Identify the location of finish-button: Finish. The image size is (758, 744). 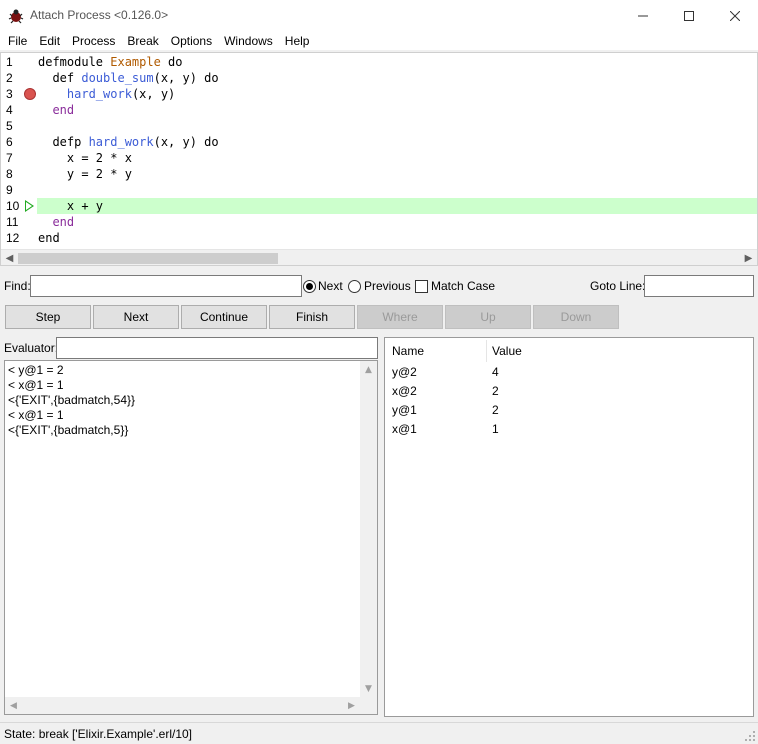
(312, 317).